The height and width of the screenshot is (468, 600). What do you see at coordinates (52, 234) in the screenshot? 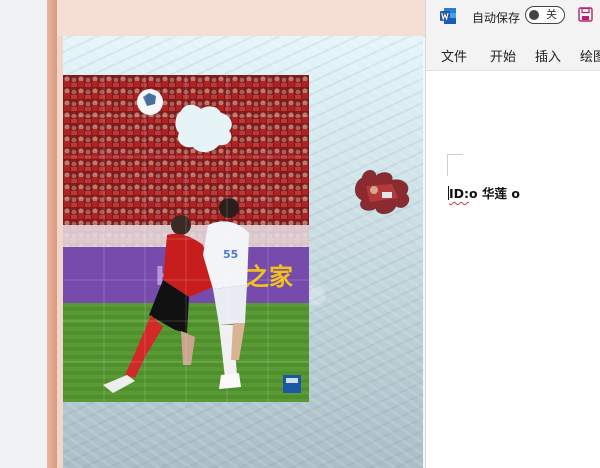
I see `window-border` at bounding box center [52, 234].